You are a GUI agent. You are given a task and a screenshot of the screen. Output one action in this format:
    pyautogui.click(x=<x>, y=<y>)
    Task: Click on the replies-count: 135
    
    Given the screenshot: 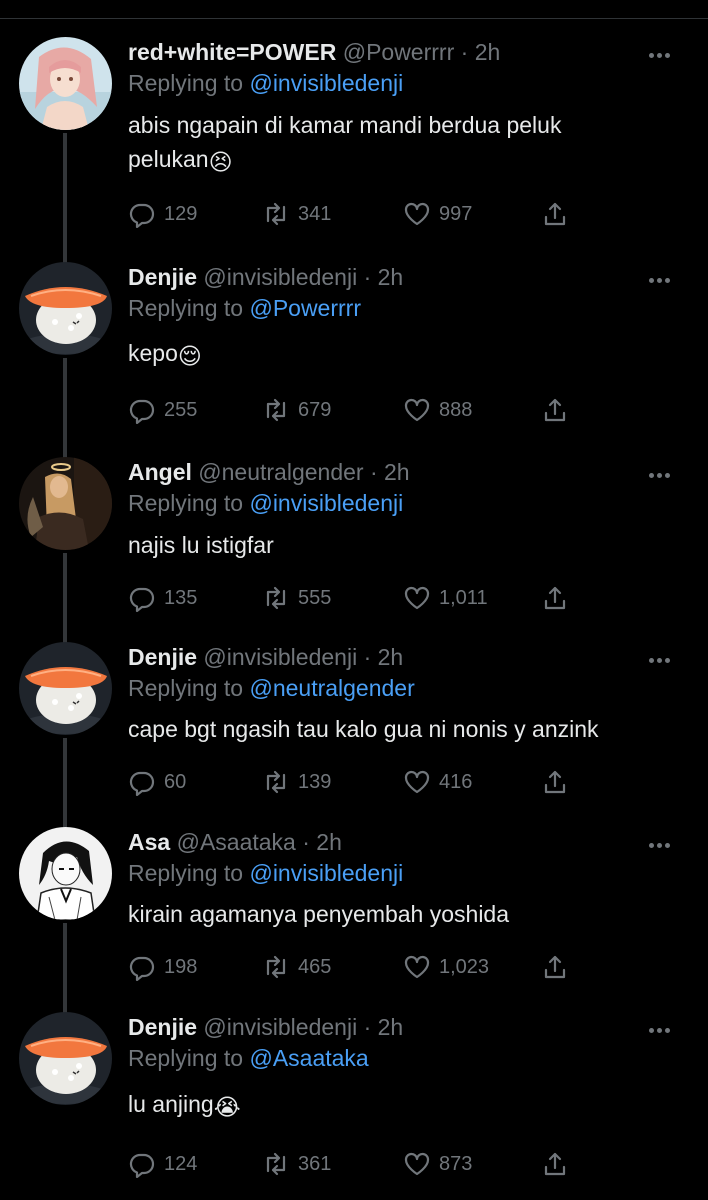 What is the action you would take?
    pyautogui.click(x=181, y=597)
    